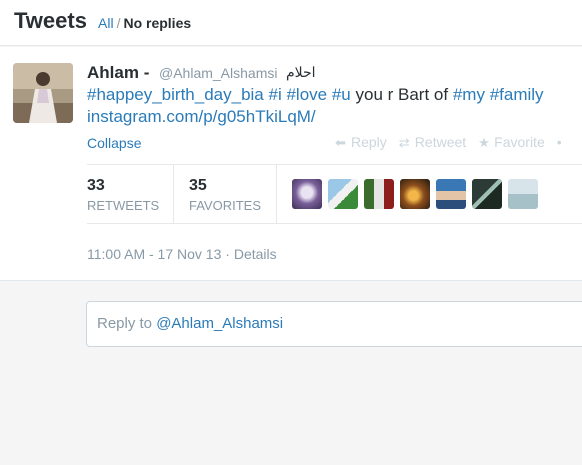  I want to click on hashtag-link: #i, so click(275, 94).